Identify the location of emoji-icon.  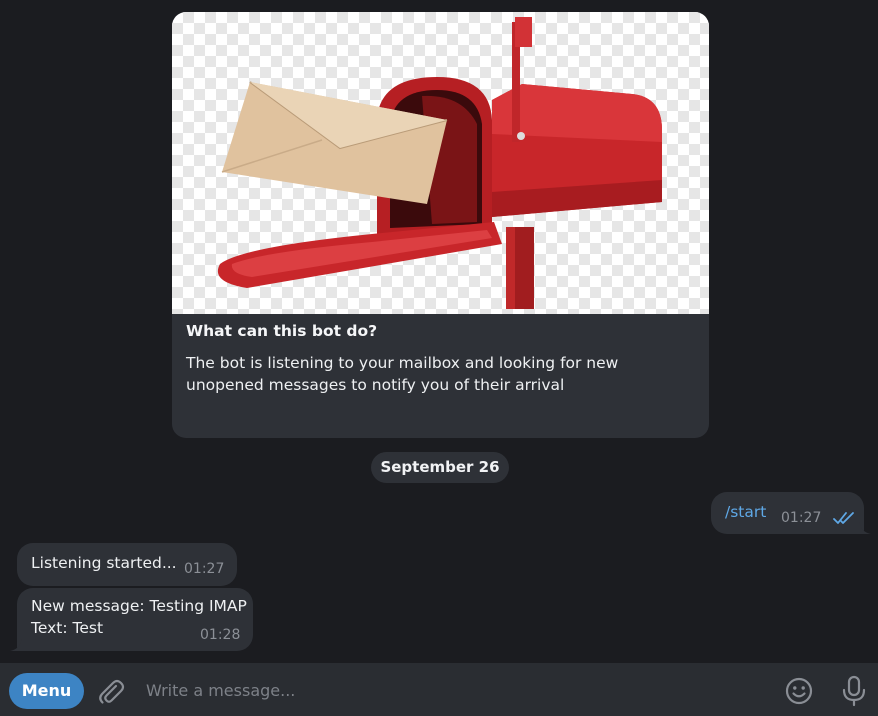
(799, 691).